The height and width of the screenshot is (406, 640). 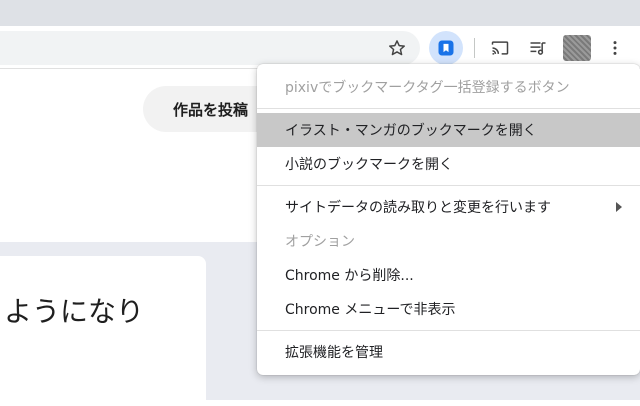 I want to click on menu-item-hide-in-menu: Chrome メニューで非表示, so click(x=448, y=309).